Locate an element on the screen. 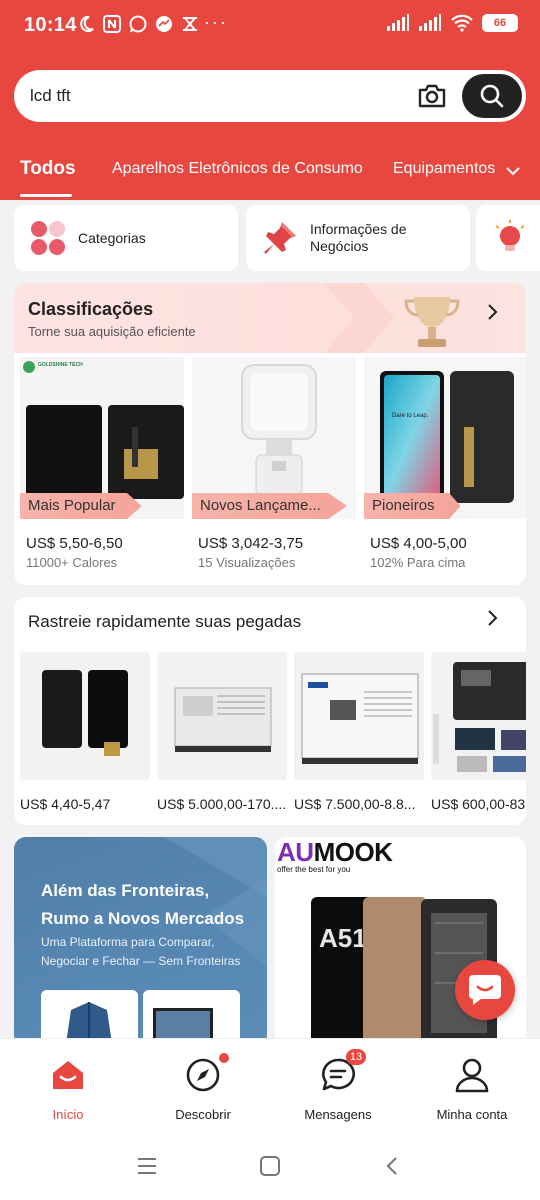 The height and width of the screenshot is (1200, 540). product-price: US$ 4,00-5,00 is located at coordinates (418, 543).